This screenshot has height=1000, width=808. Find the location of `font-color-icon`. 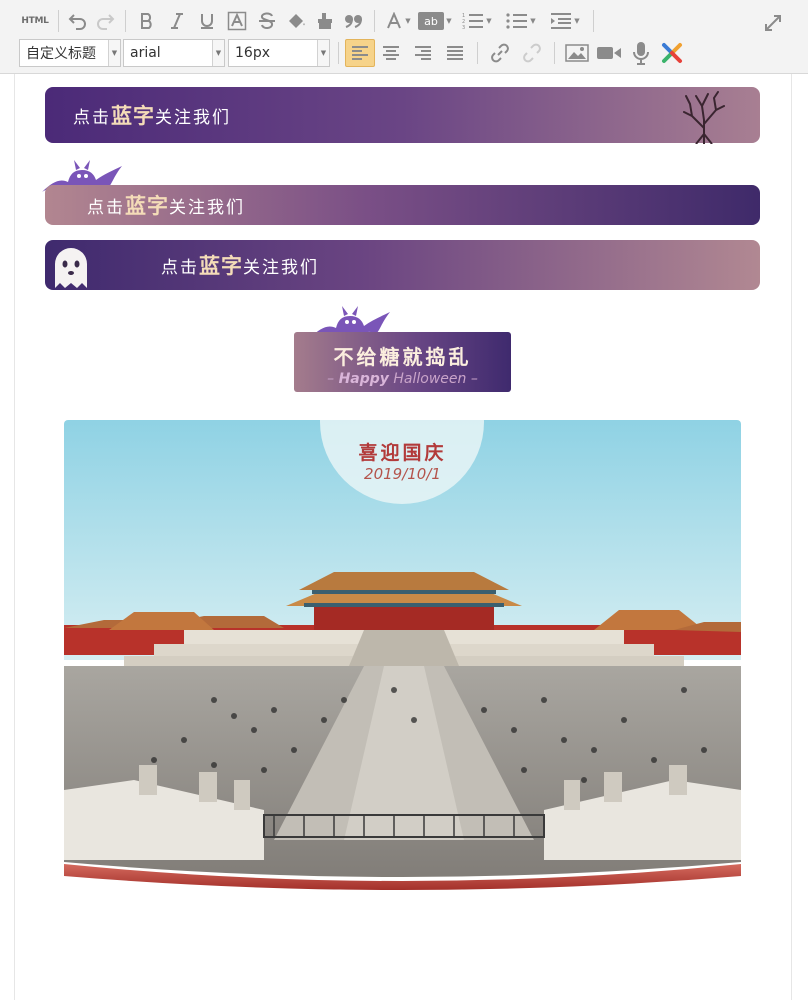

font-color-icon is located at coordinates (297, 21).